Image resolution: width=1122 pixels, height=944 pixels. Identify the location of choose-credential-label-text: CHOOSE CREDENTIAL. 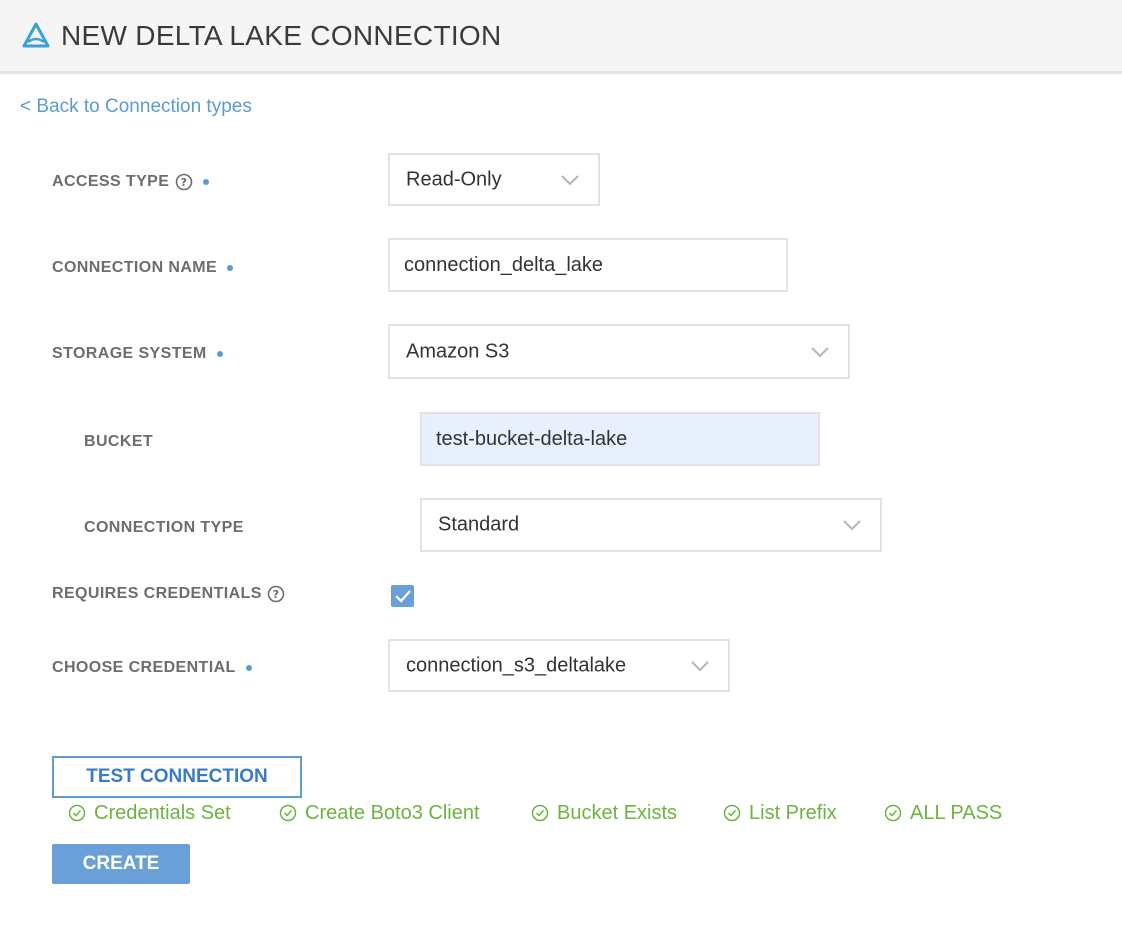
(144, 667).